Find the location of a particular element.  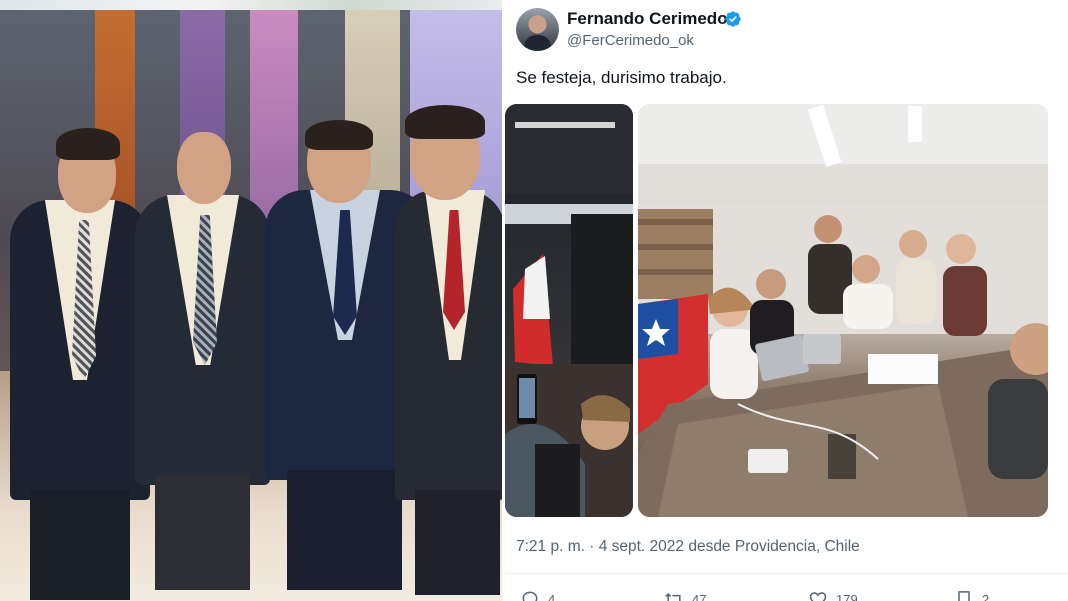

tweet-text: Se festeja, durisimo trabajo. is located at coordinates (621, 77).